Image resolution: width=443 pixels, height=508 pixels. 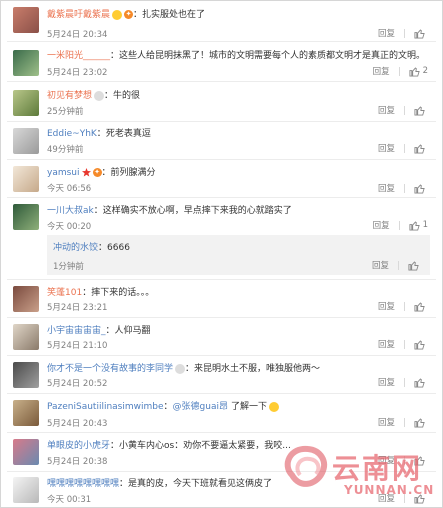 What do you see at coordinates (77, 384) in the screenshot?
I see `timestamp: 5月24日 20:52` at bounding box center [77, 384].